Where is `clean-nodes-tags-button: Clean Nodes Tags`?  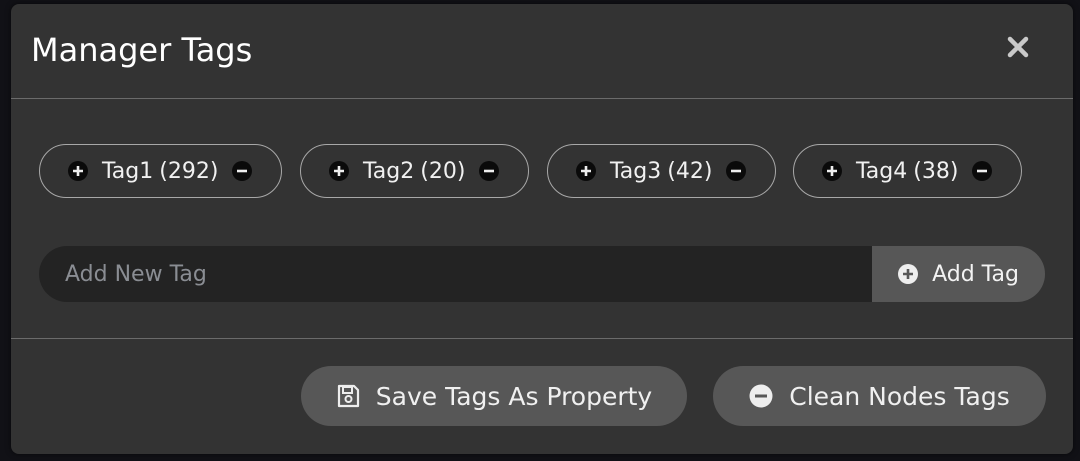
clean-nodes-tags-button: Clean Nodes Tags is located at coordinates (879, 396).